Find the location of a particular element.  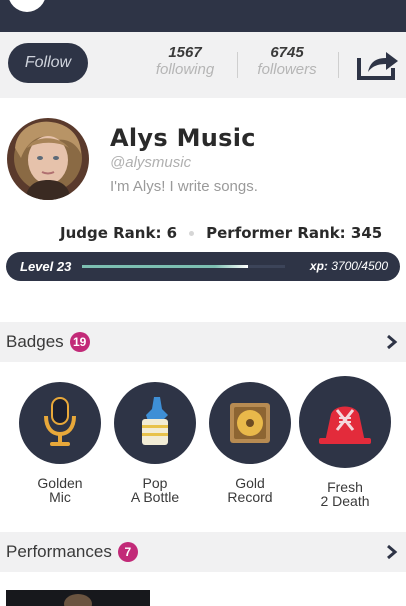

xp-readout: xp: 3700/4500 is located at coordinates (349, 266).